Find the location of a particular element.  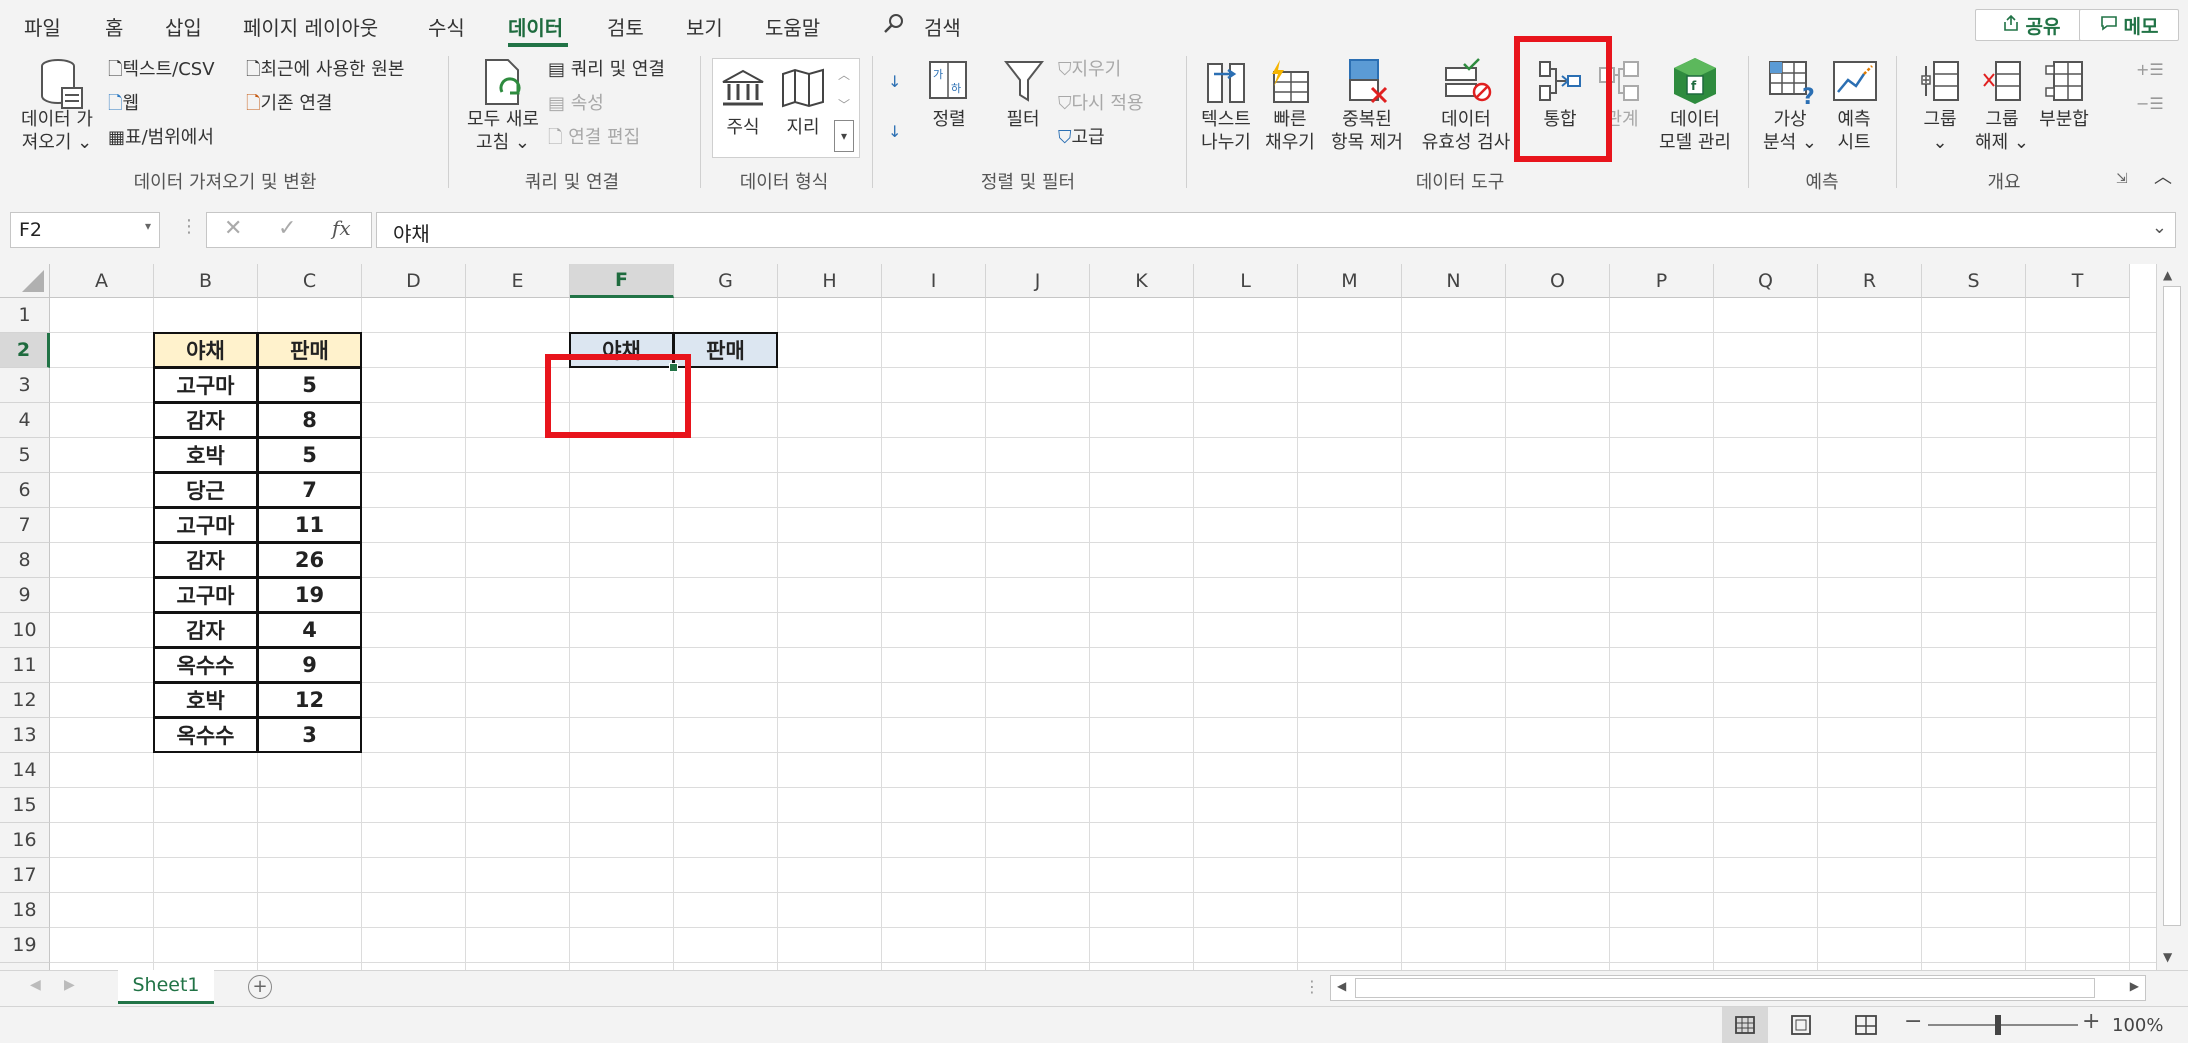

sort-asc-button: ↓ is located at coordinates (894, 81).